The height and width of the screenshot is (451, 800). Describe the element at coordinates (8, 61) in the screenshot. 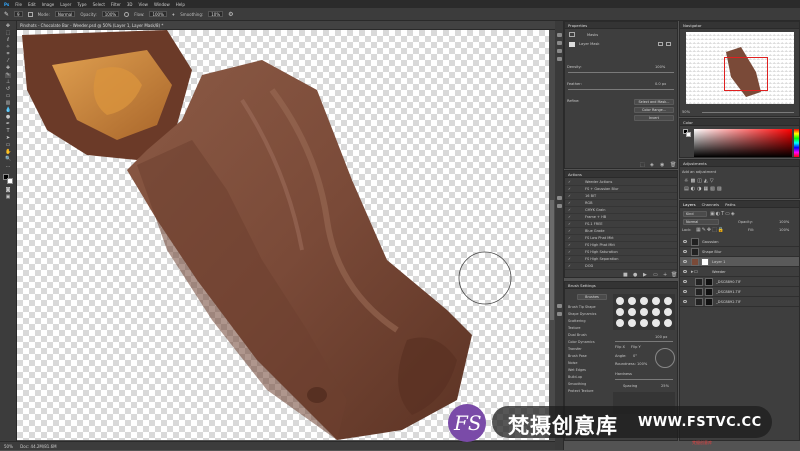

I see `eyedropper-tool-icon: ⁄` at that location.